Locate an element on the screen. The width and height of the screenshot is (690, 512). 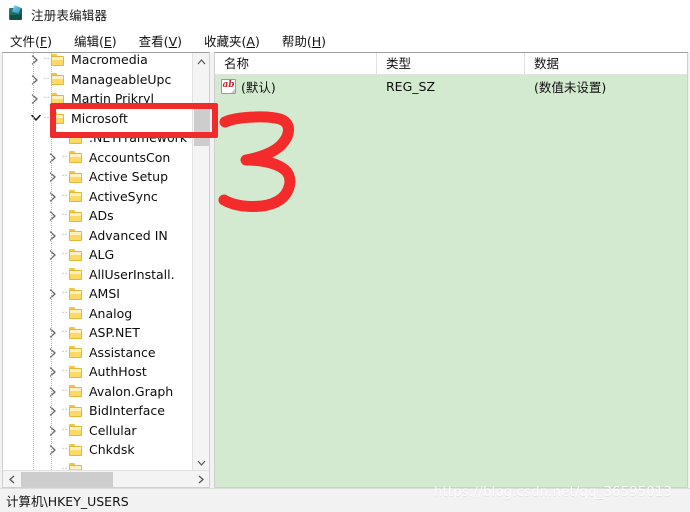
tree-horizontal-scroll-thumb is located at coordinates (67, 479).